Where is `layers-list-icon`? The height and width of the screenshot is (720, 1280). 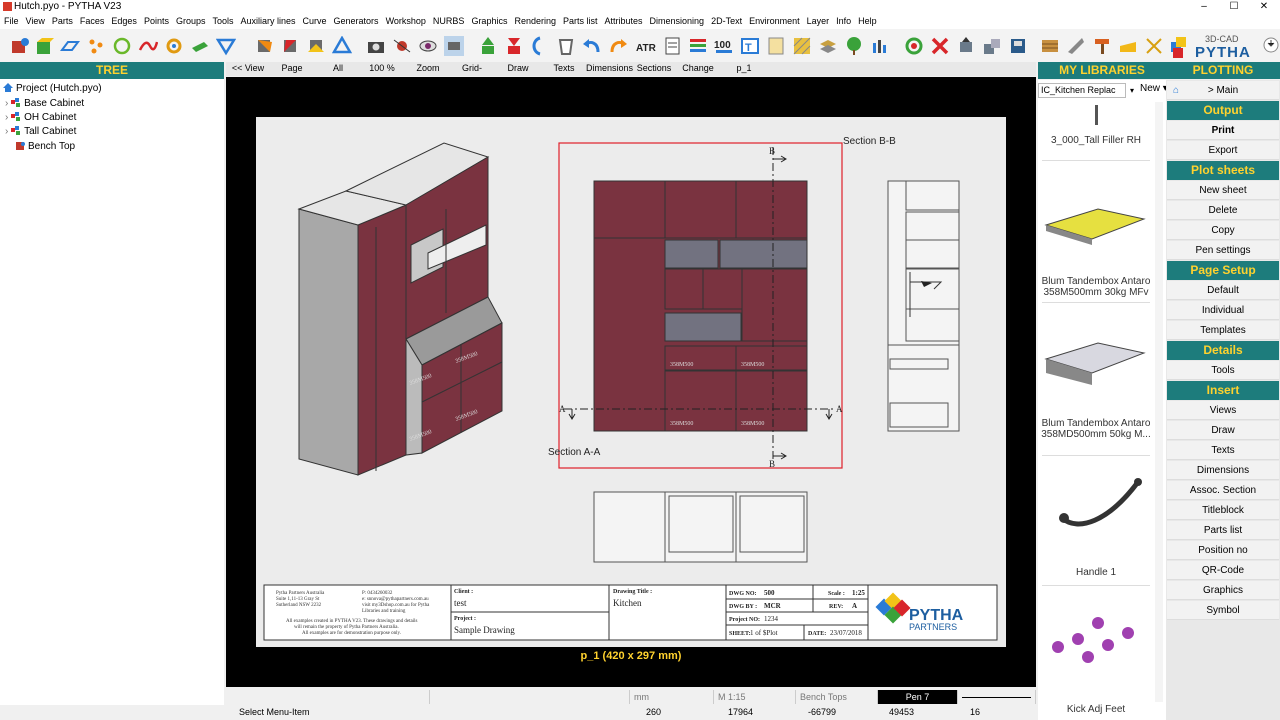 layers-list-icon is located at coordinates (698, 46).